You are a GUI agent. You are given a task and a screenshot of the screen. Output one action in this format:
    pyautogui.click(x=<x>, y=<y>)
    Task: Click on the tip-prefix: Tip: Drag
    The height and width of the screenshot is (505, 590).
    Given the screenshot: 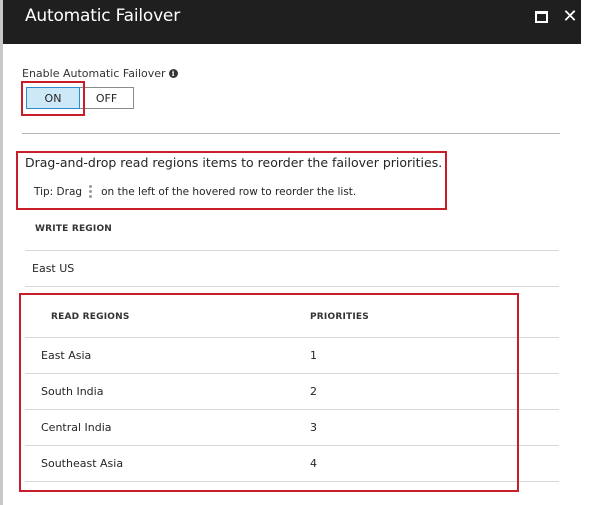 What is the action you would take?
    pyautogui.click(x=58, y=191)
    